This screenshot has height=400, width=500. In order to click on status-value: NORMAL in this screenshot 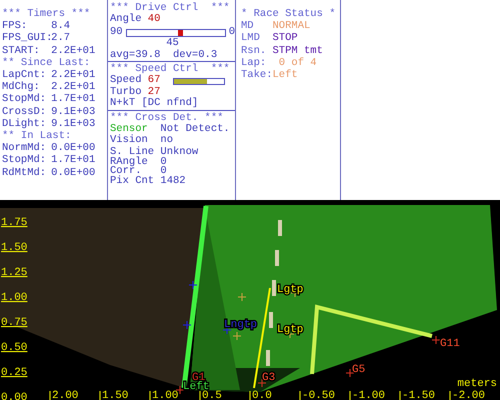, I will do `click(291, 26)`.